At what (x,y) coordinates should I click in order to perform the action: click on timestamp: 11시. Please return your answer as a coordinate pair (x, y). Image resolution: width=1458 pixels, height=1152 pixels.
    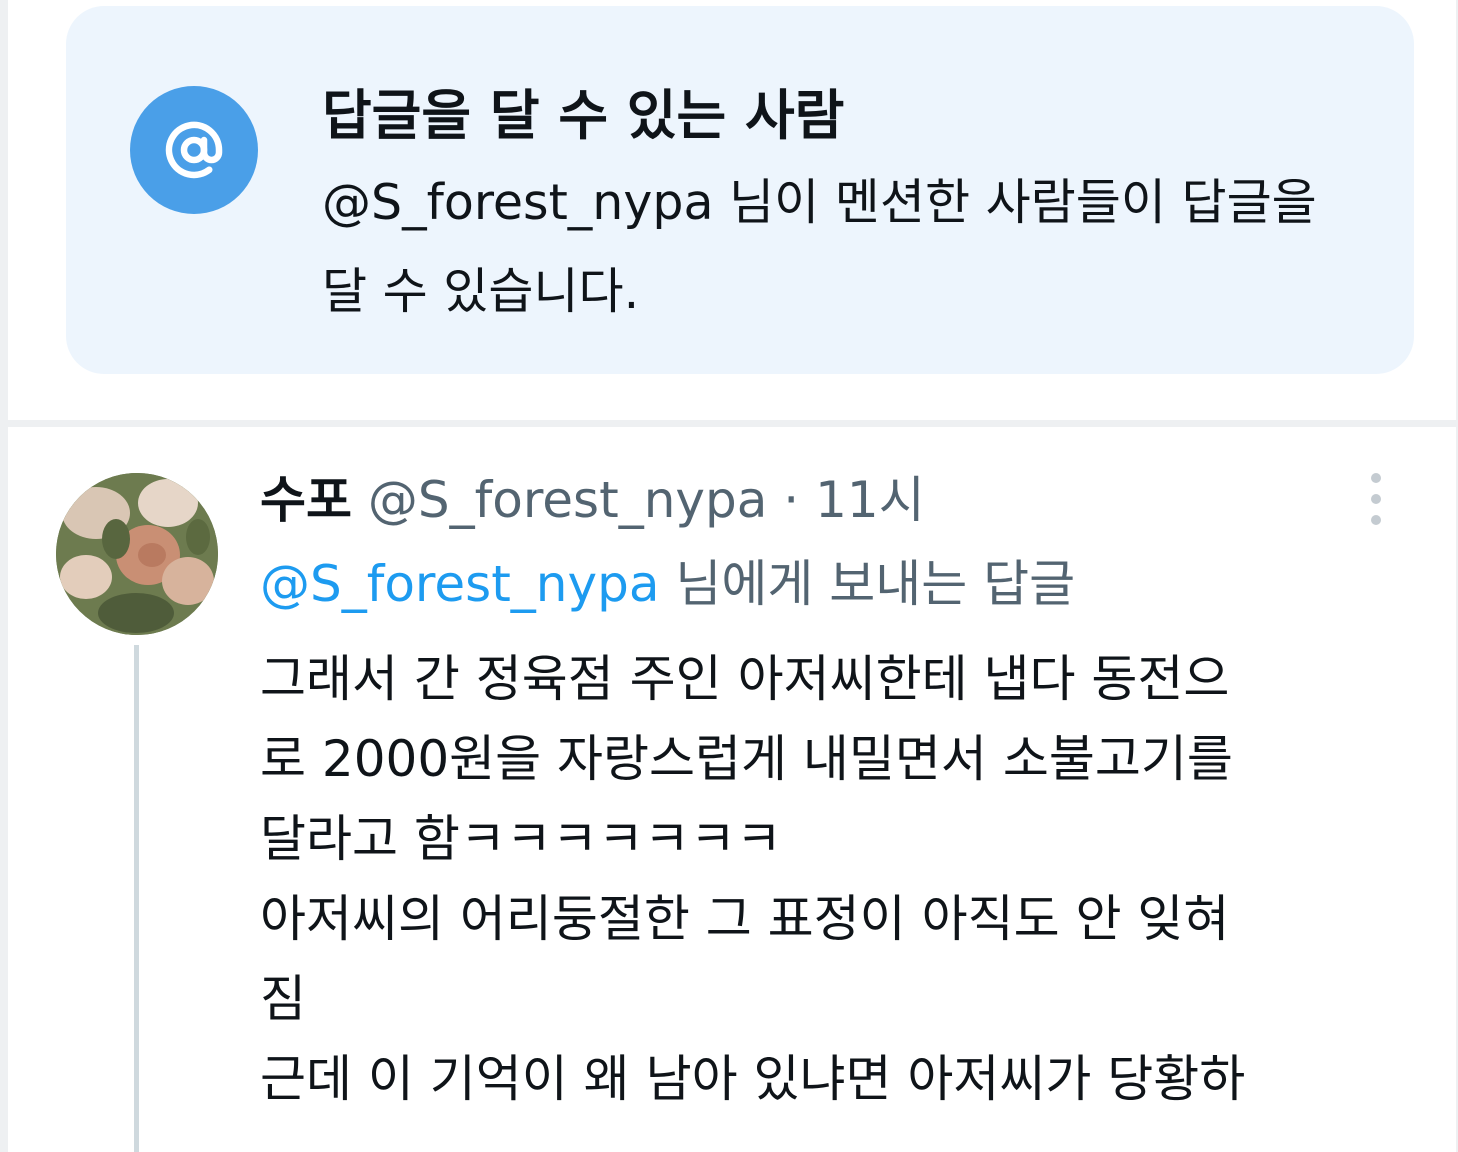
    Looking at the image, I should click on (870, 500).